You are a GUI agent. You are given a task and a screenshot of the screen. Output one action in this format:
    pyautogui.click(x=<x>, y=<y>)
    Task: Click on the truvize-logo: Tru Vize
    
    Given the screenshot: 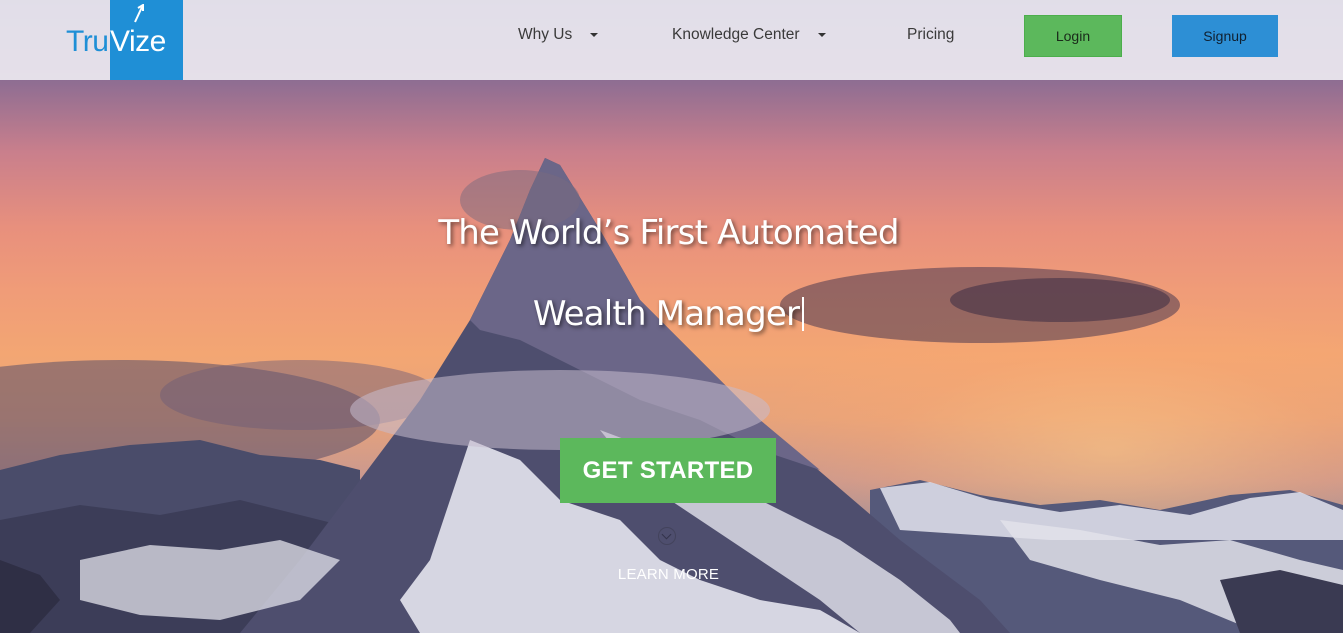 What is the action you would take?
    pyautogui.click(x=124, y=40)
    